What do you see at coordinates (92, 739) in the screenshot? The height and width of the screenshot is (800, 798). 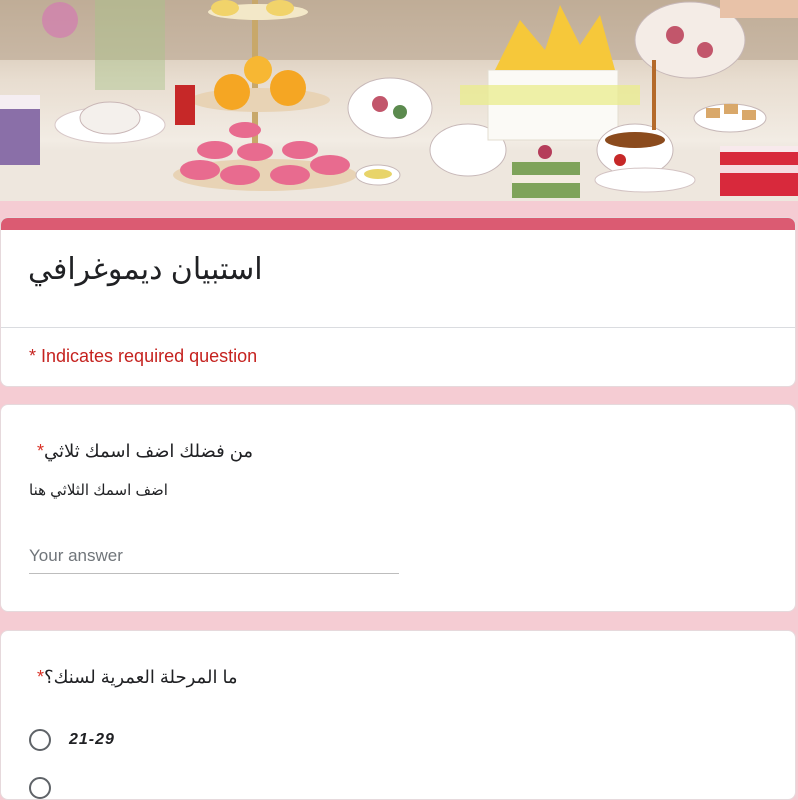 I see `option-label: 21-29` at bounding box center [92, 739].